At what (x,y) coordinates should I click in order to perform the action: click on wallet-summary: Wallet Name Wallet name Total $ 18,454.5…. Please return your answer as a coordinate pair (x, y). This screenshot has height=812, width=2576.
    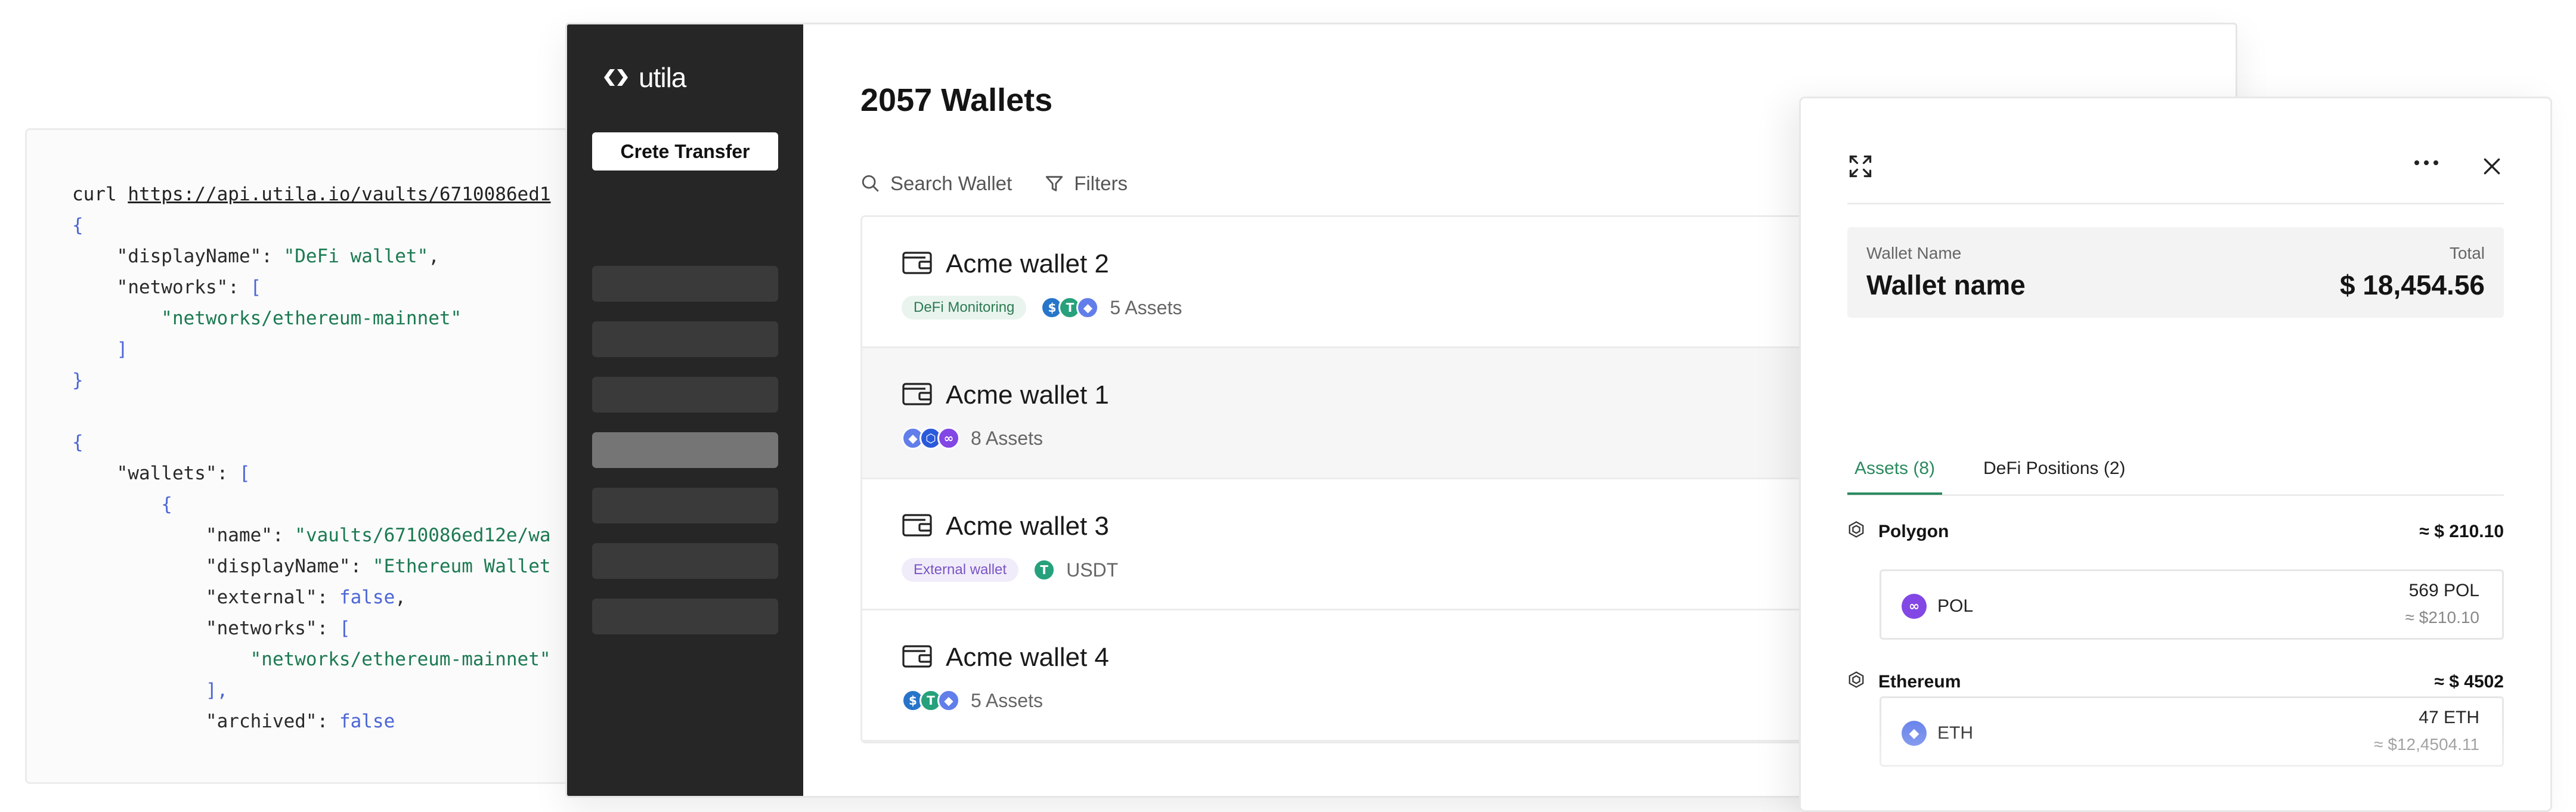
    Looking at the image, I should click on (2175, 272).